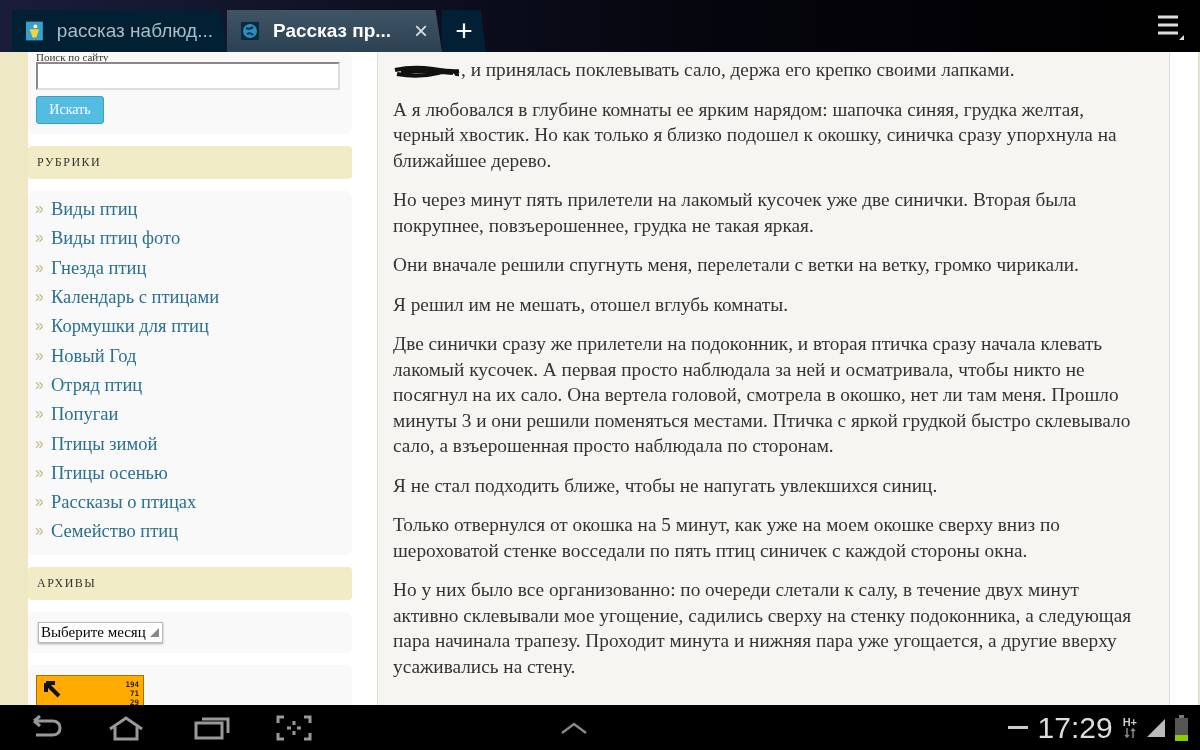 The width and height of the screenshot is (1200, 750). What do you see at coordinates (1181, 727) in the screenshot?
I see `battery-icon` at bounding box center [1181, 727].